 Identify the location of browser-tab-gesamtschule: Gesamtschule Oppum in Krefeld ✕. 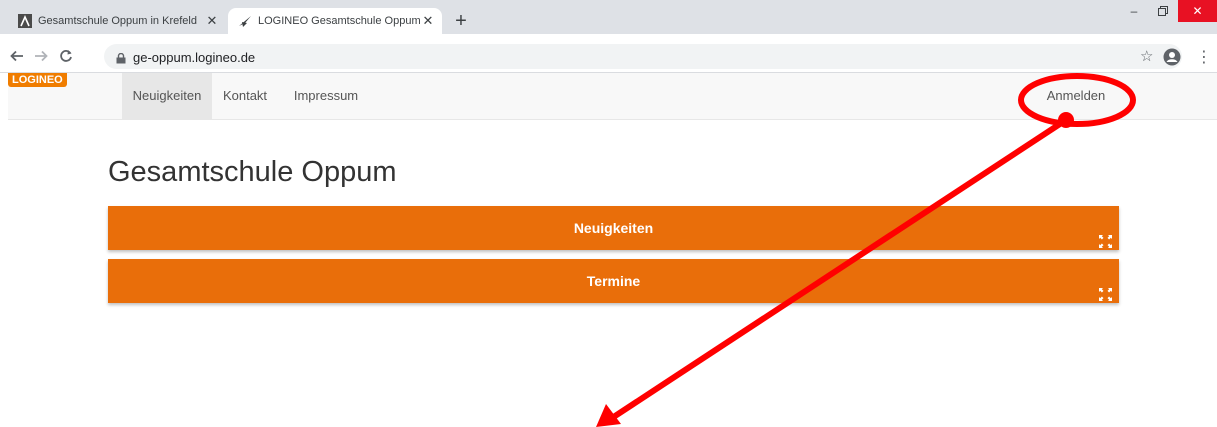
(117, 21).